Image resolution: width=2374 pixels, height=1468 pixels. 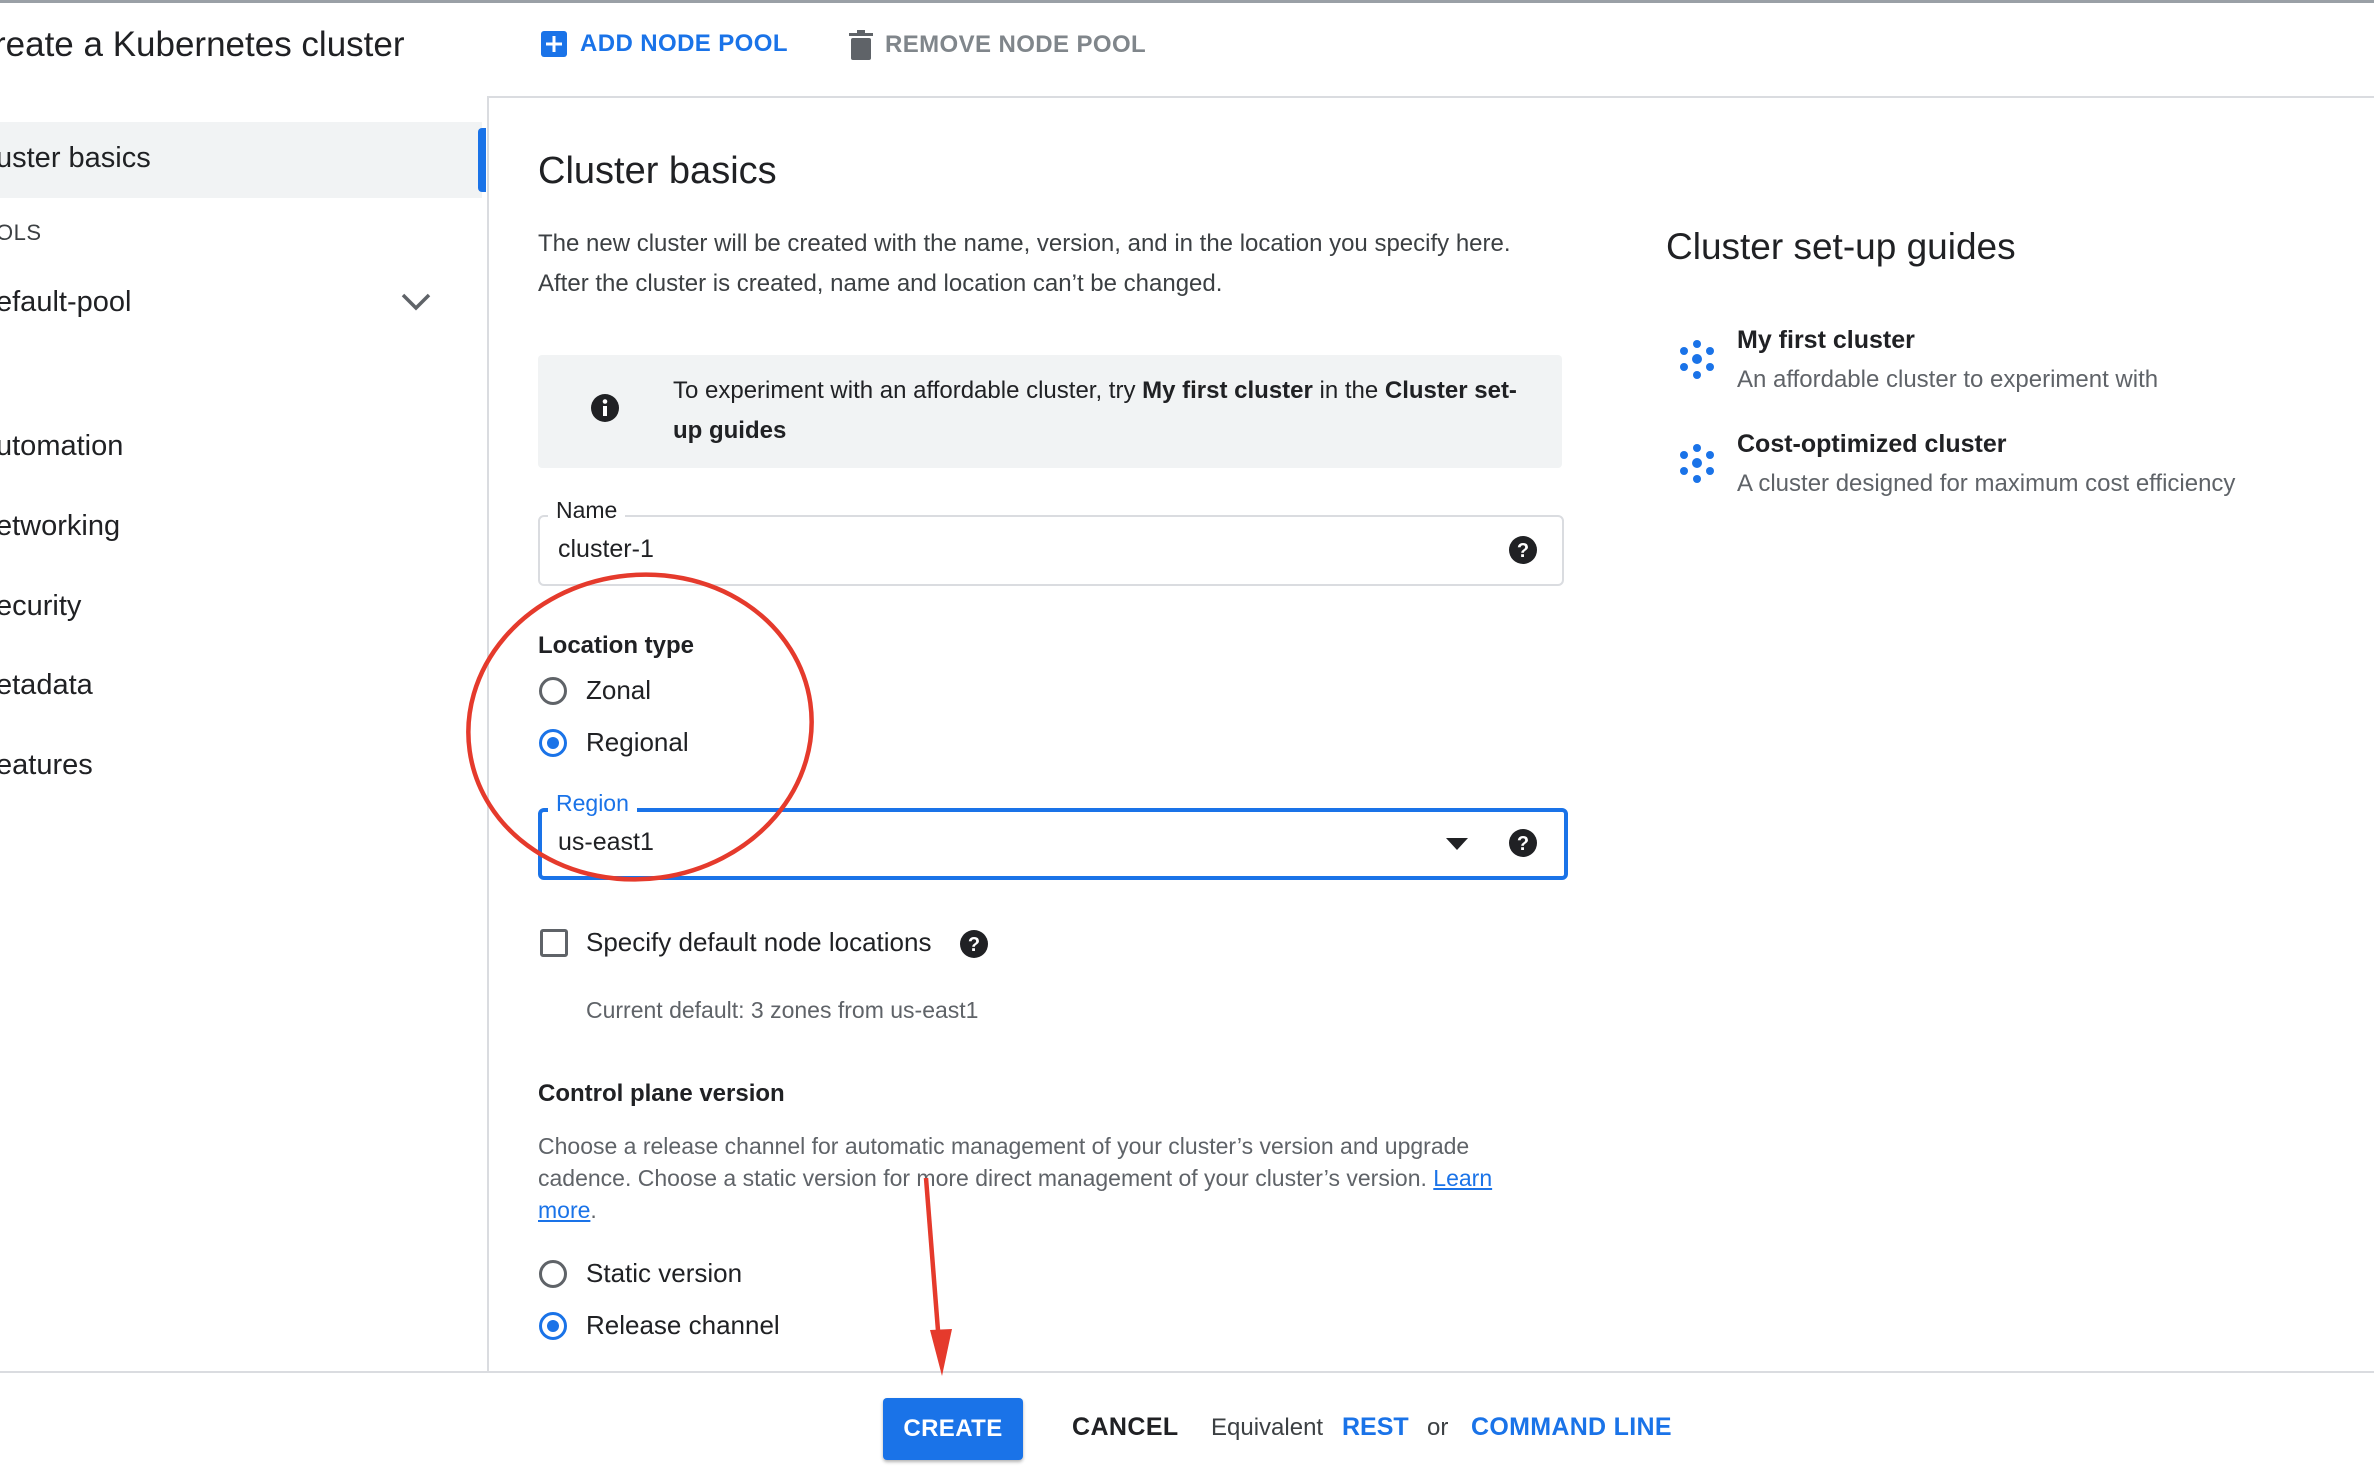 I want to click on radio-zonal-label: Zonal, so click(x=618, y=690).